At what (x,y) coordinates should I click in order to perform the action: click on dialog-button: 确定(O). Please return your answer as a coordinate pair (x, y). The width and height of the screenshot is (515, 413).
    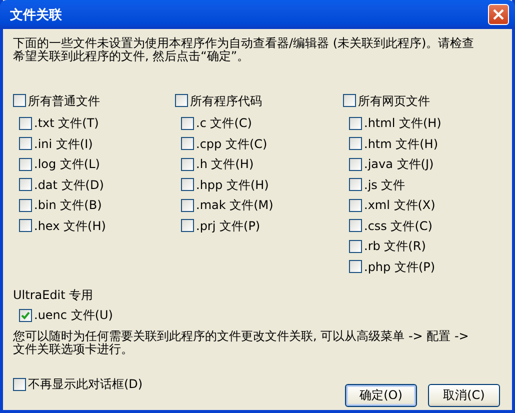
    Looking at the image, I should click on (381, 395).